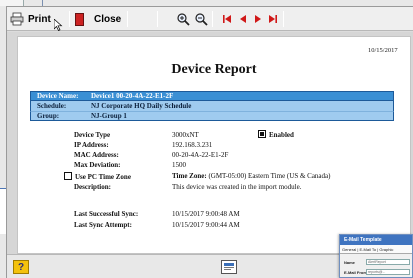  What do you see at coordinates (376, 240) in the screenshot?
I see `email-window-title: E-Mail Template` at bounding box center [376, 240].